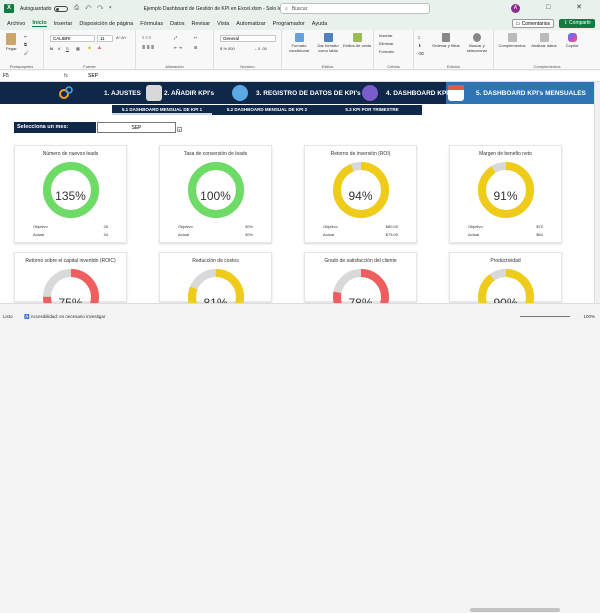 The width and height of the screenshot is (600, 613). Describe the element at coordinates (223, 24) in the screenshot. I see `menu-tab: Vista` at that location.